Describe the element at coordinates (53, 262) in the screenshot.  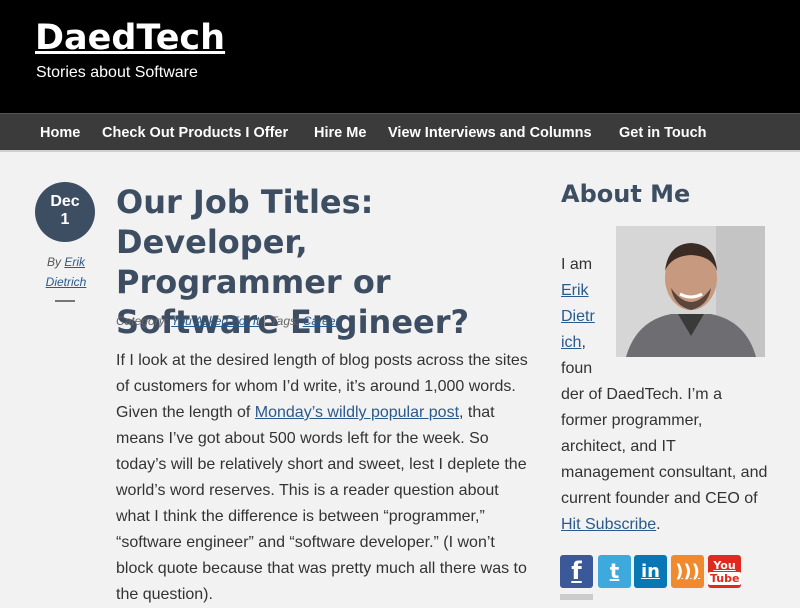
I see `byline-prefix: By` at that location.